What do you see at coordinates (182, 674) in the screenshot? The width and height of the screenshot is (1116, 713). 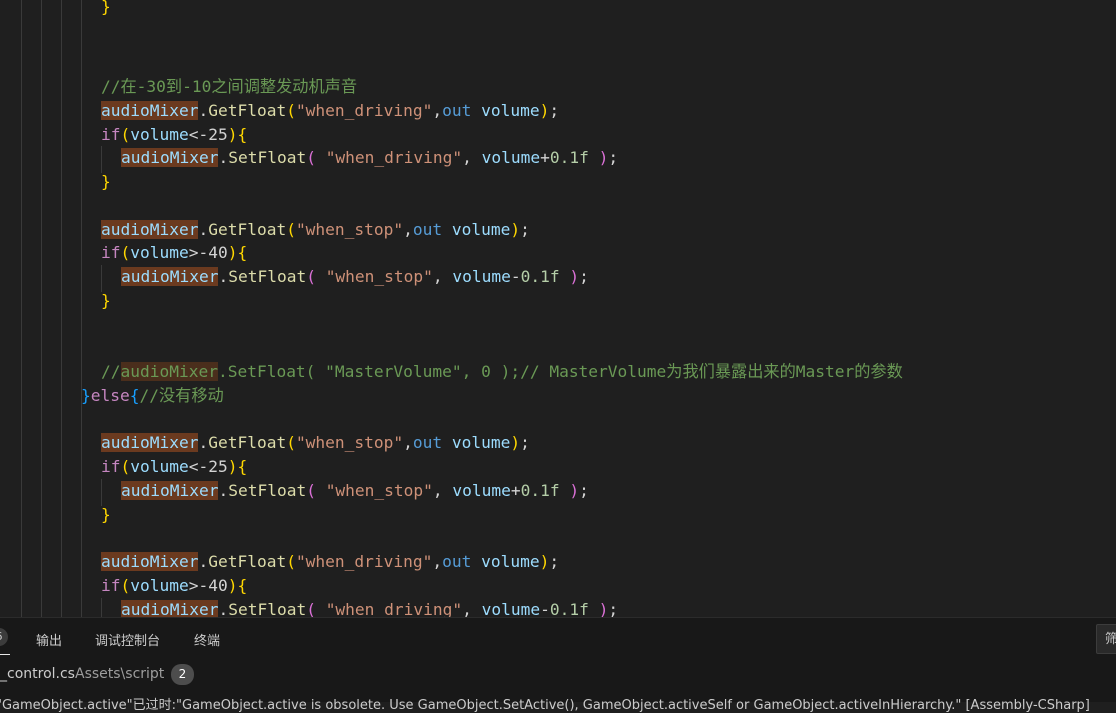 I see `problem-count-badge: 2` at bounding box center [182, 674].